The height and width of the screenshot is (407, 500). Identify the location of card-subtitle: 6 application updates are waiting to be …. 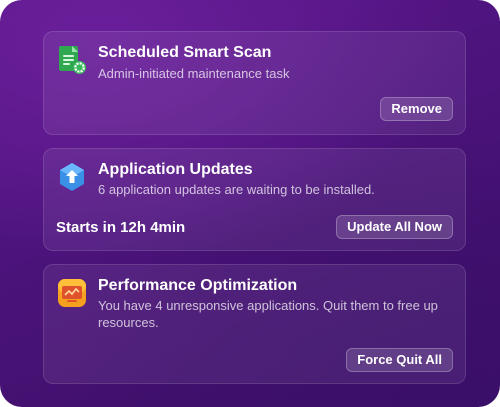
(236, 189).